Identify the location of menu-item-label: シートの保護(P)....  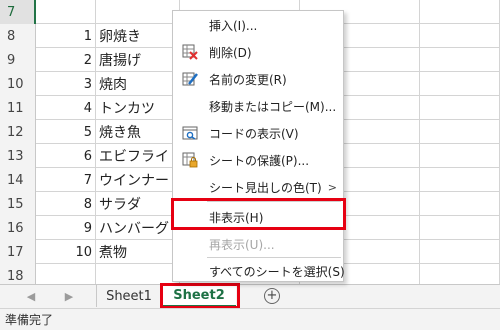
(259, 160).